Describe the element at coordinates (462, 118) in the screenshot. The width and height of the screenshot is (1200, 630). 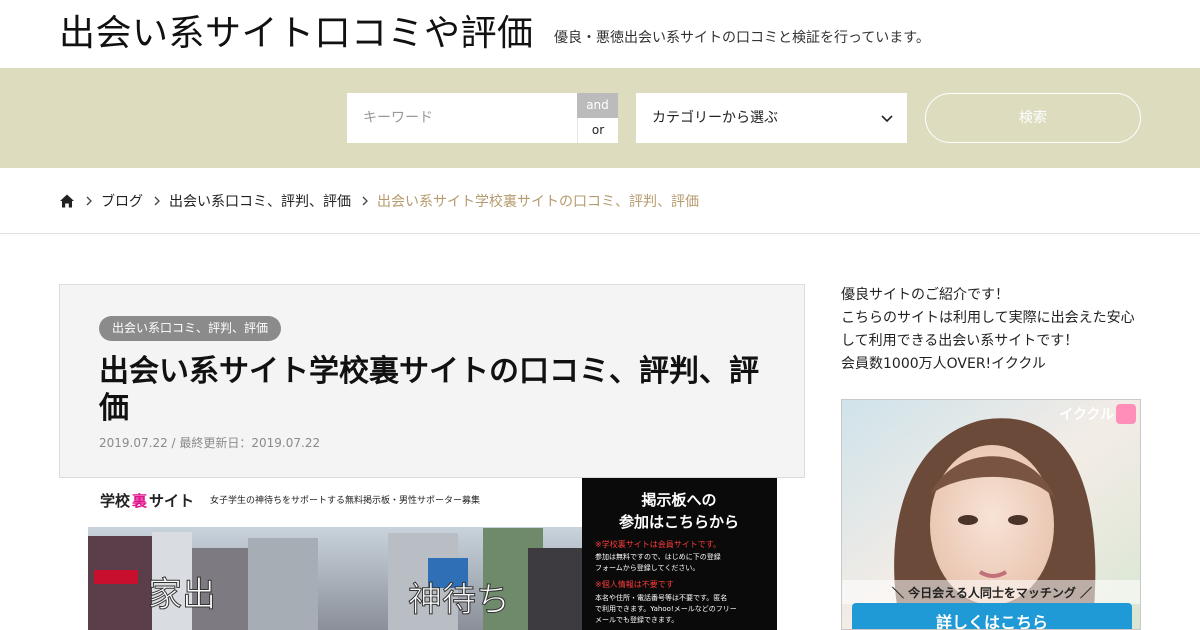
I see `keyword-search-input` at that location.